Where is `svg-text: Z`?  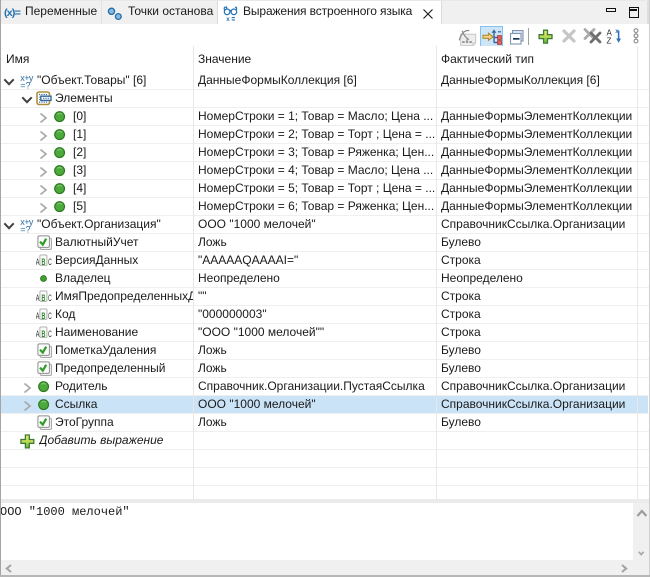 svg-text: Z is located at coordinates (609, 41).